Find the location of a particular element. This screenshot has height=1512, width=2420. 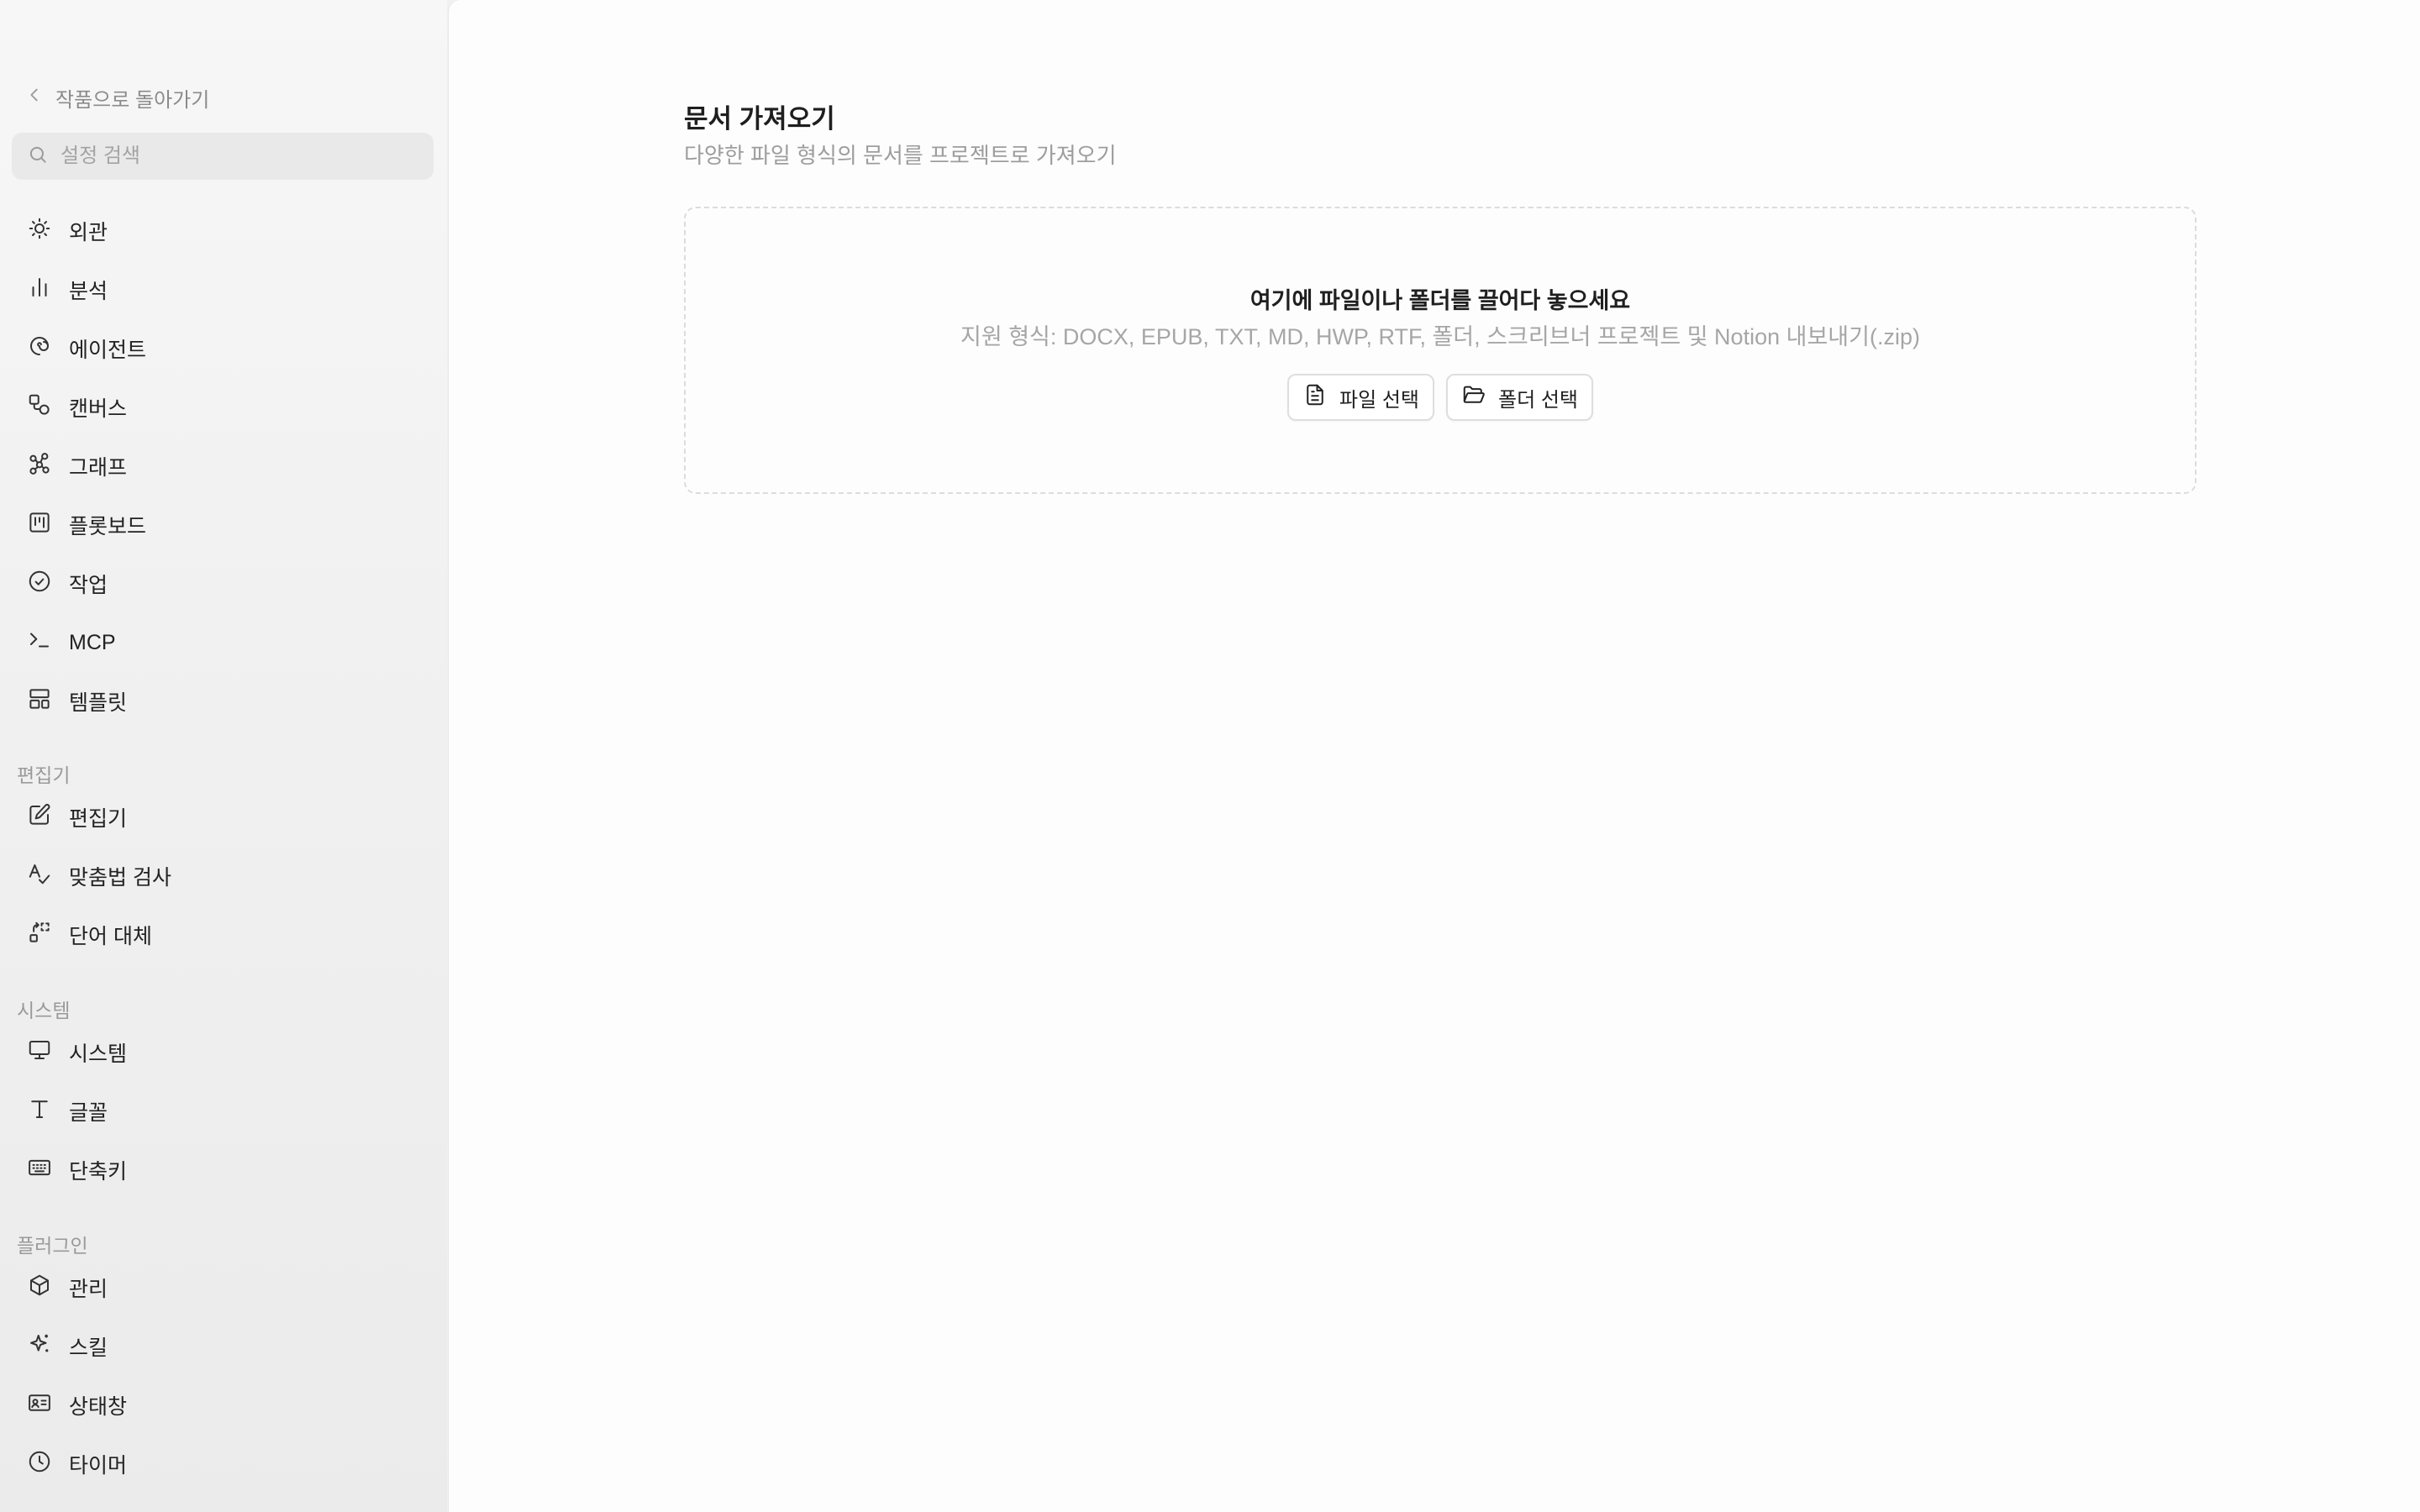

sidebar-item-appearance: 외관 is located at coordinates (223, 231).